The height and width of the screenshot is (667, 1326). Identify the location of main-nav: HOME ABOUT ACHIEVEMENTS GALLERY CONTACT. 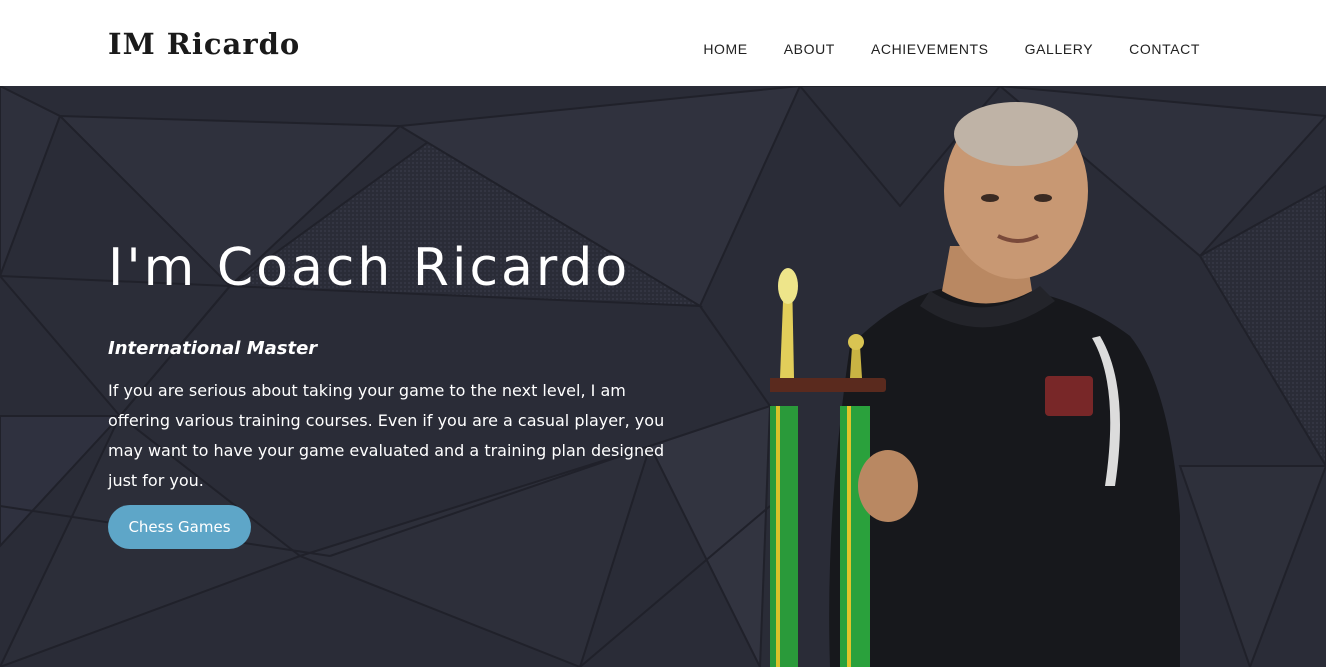
(951, 49).